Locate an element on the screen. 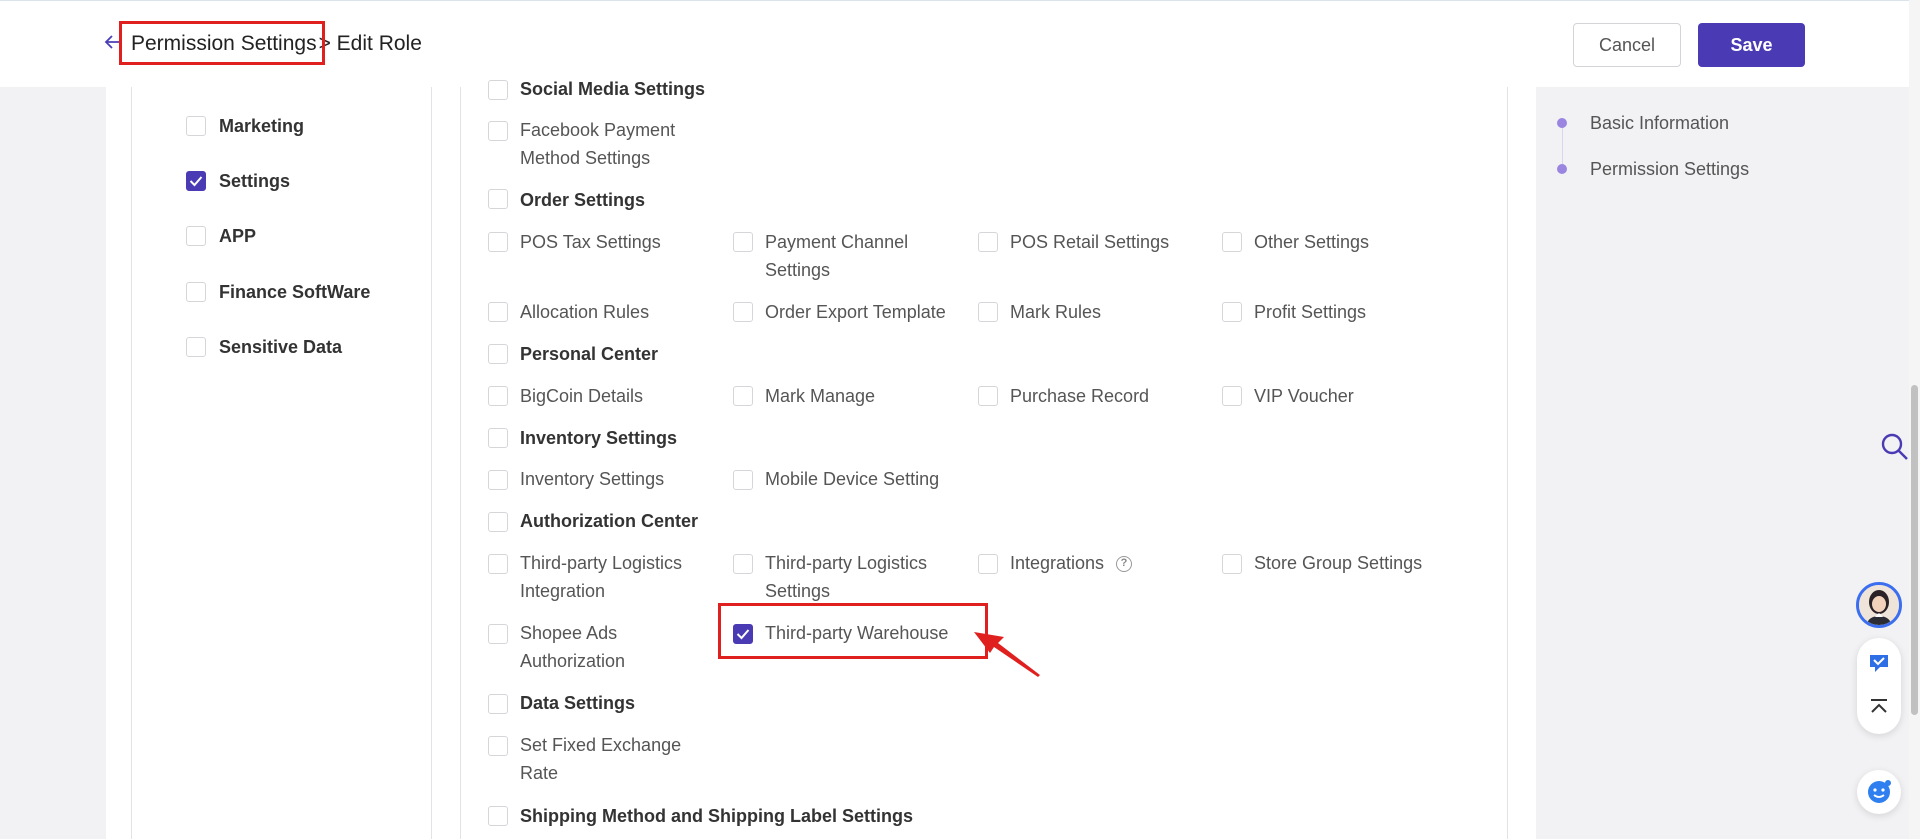  checkbox-personal-center is located at coordinates (498, 354).